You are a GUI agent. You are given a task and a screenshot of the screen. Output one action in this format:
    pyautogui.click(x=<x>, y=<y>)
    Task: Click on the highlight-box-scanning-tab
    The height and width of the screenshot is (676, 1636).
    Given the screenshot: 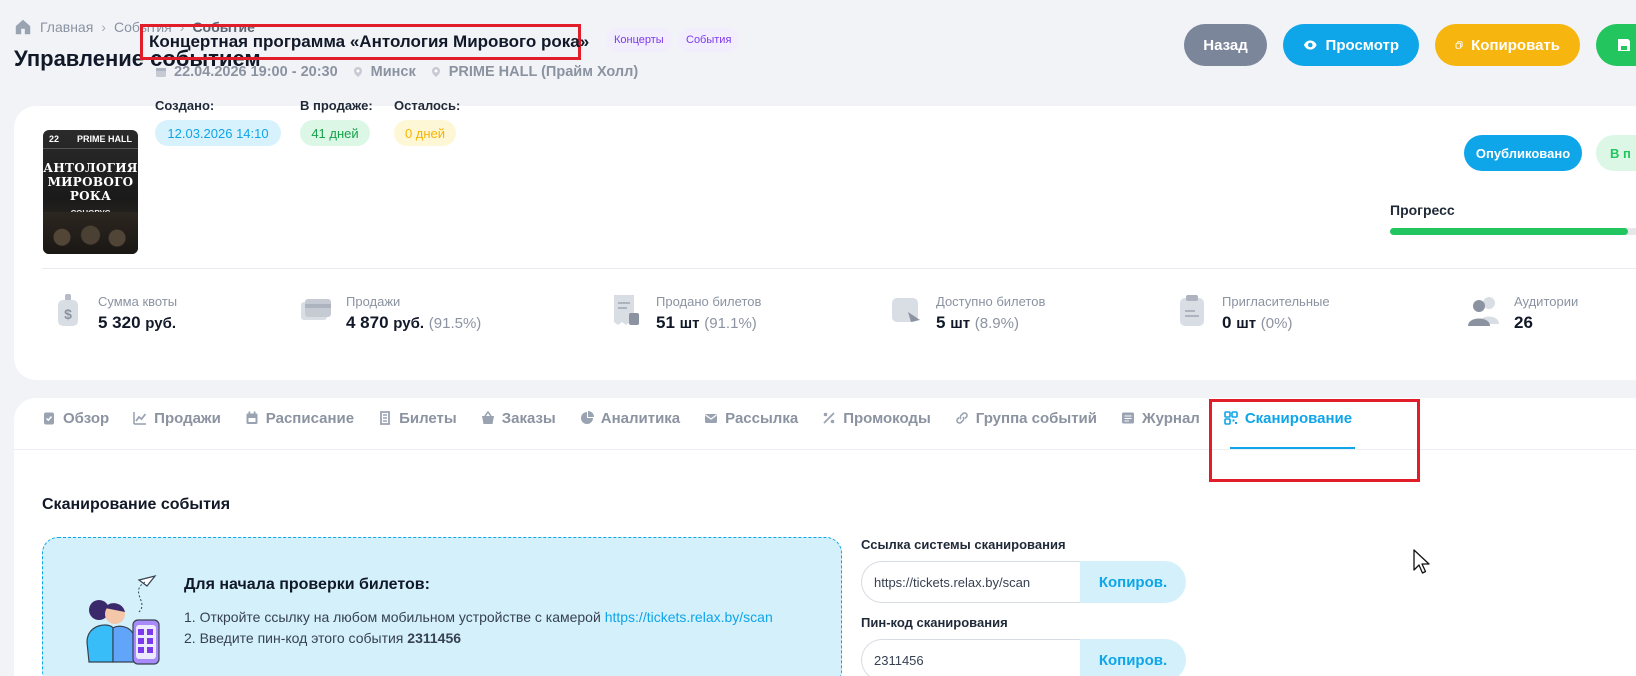 What is the action you would take?
    pyautogui.click(x=1314, y=440)
    